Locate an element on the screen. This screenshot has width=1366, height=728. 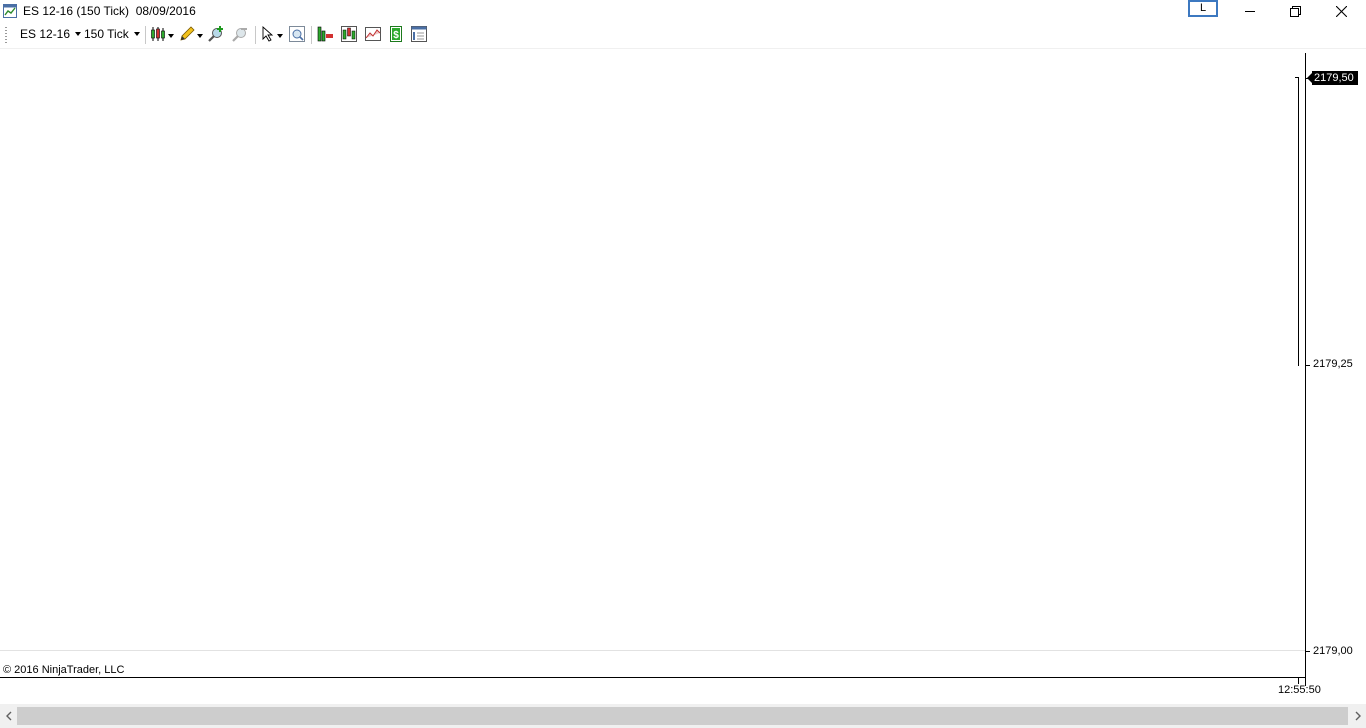
scrollbar-thumb is located at coordinates (682, 716).